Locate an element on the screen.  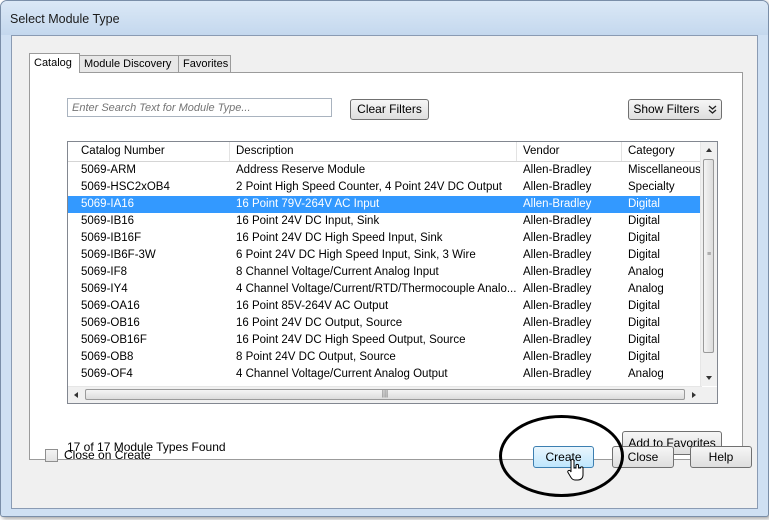
horizontal-scrollbar: ||| is located at coordinates (385, 394).